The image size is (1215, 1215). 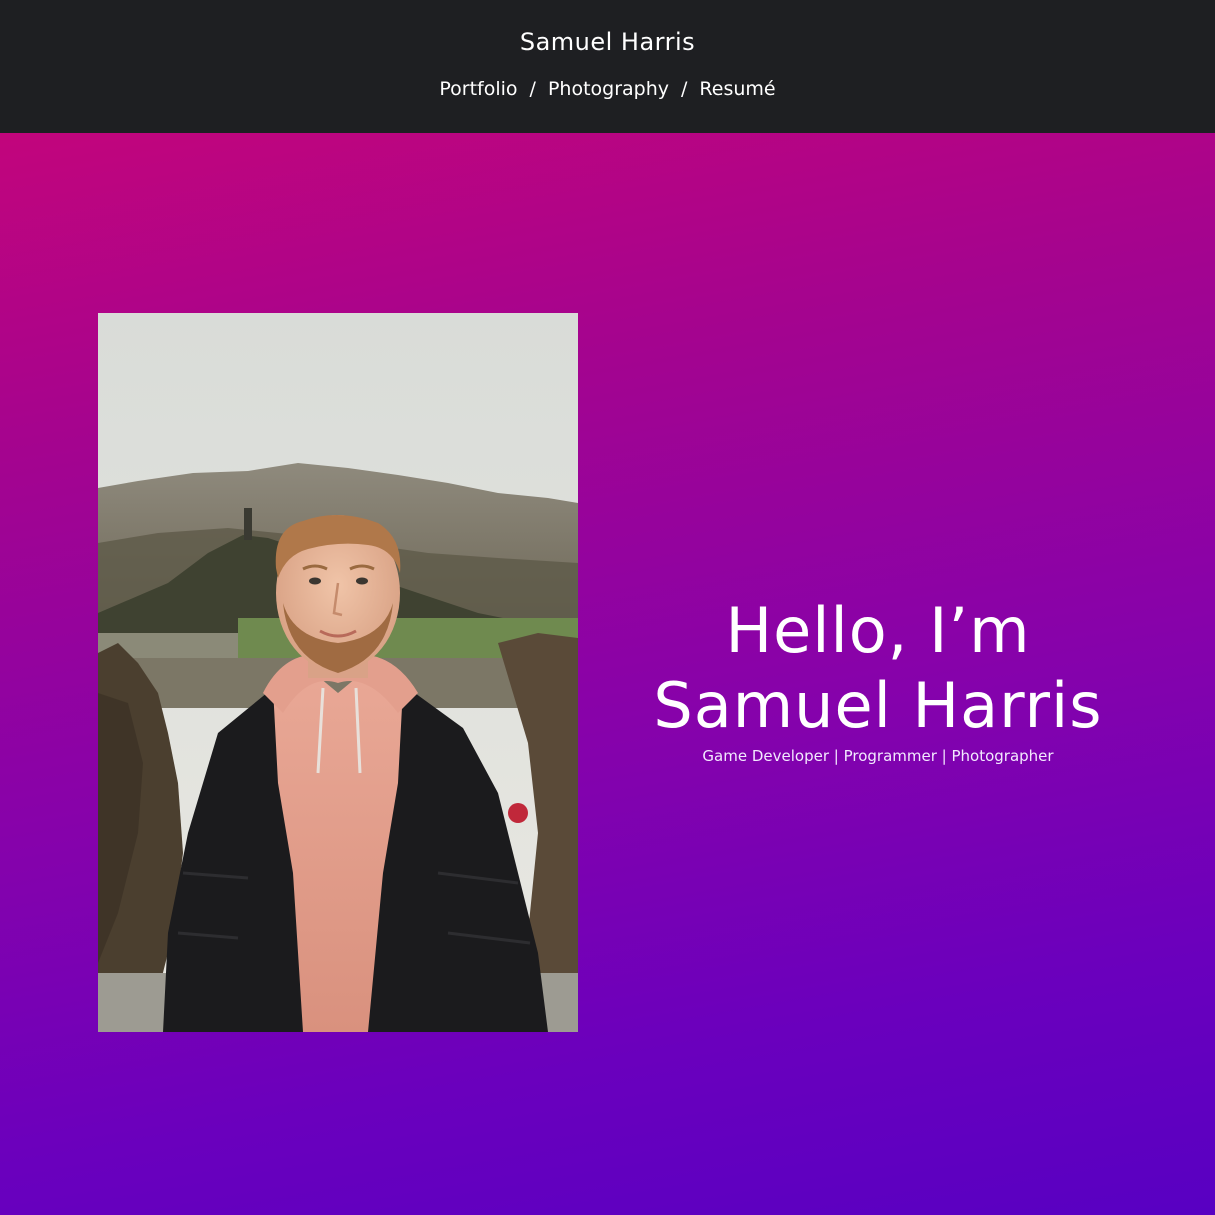 What do you see at coordinates (878, 668) in the screenshot?
I see `hero-heading: Hello, I’m Samuel Harris` at bounding box center [878, 668].